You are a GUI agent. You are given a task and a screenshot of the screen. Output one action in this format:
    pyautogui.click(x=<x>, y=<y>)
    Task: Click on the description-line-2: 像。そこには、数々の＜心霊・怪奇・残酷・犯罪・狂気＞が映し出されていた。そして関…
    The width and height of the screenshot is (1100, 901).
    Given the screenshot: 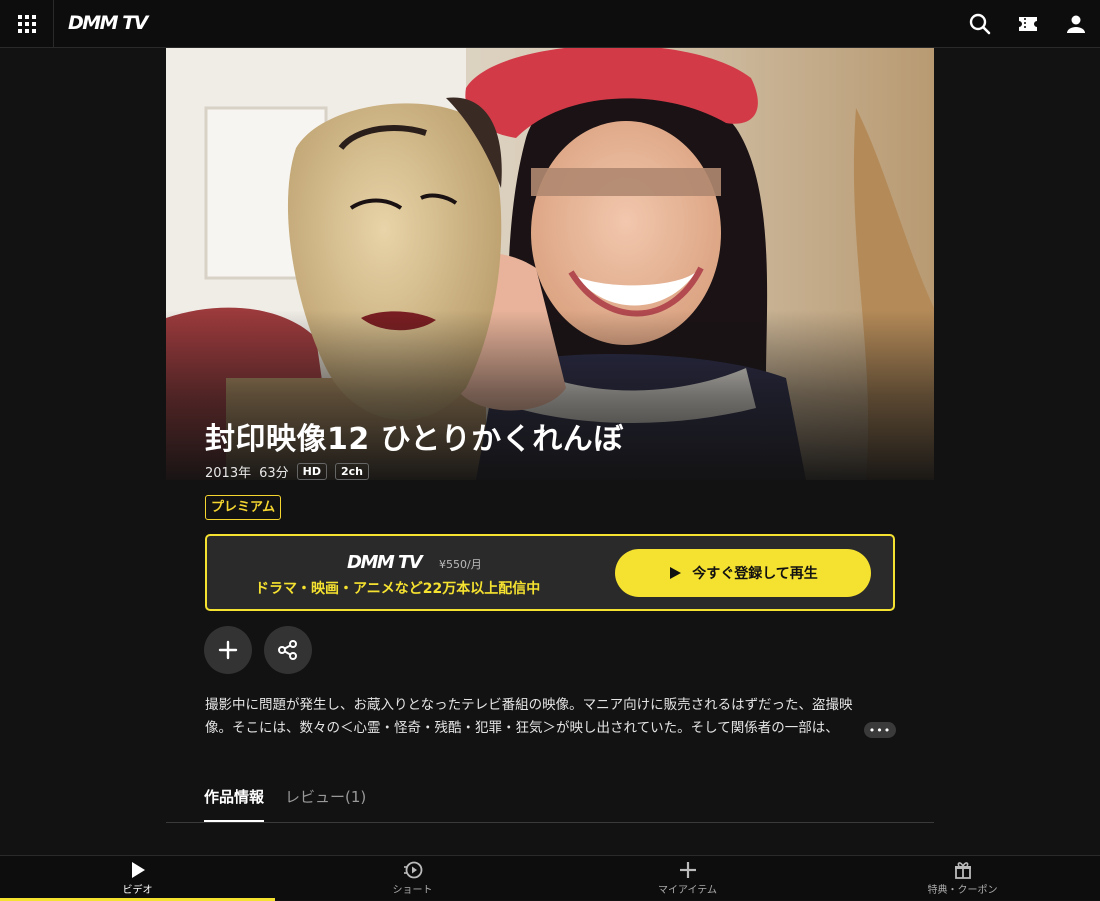 What is the action you would take?
    pyautogui.click(x=522, y=728)
    